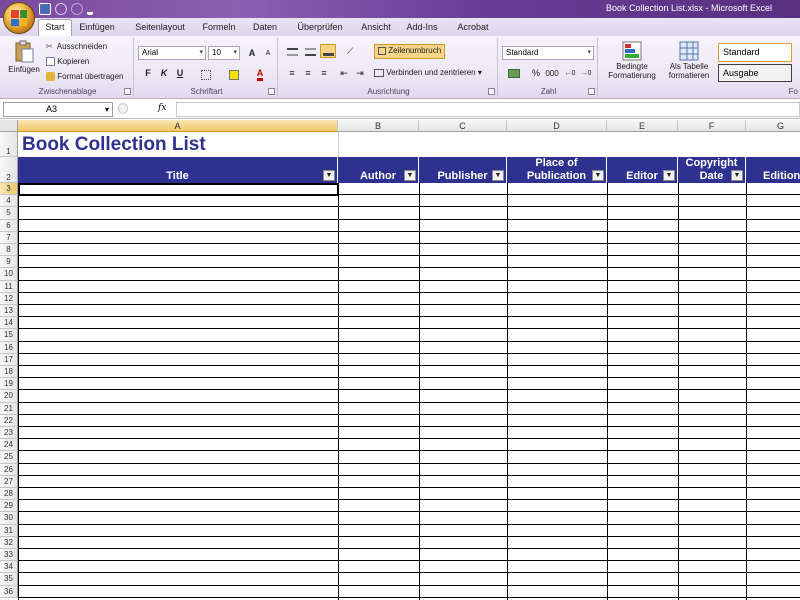 This screenshot has width=800, height=600. I want to click on align-middle-button, so click(310, 51).